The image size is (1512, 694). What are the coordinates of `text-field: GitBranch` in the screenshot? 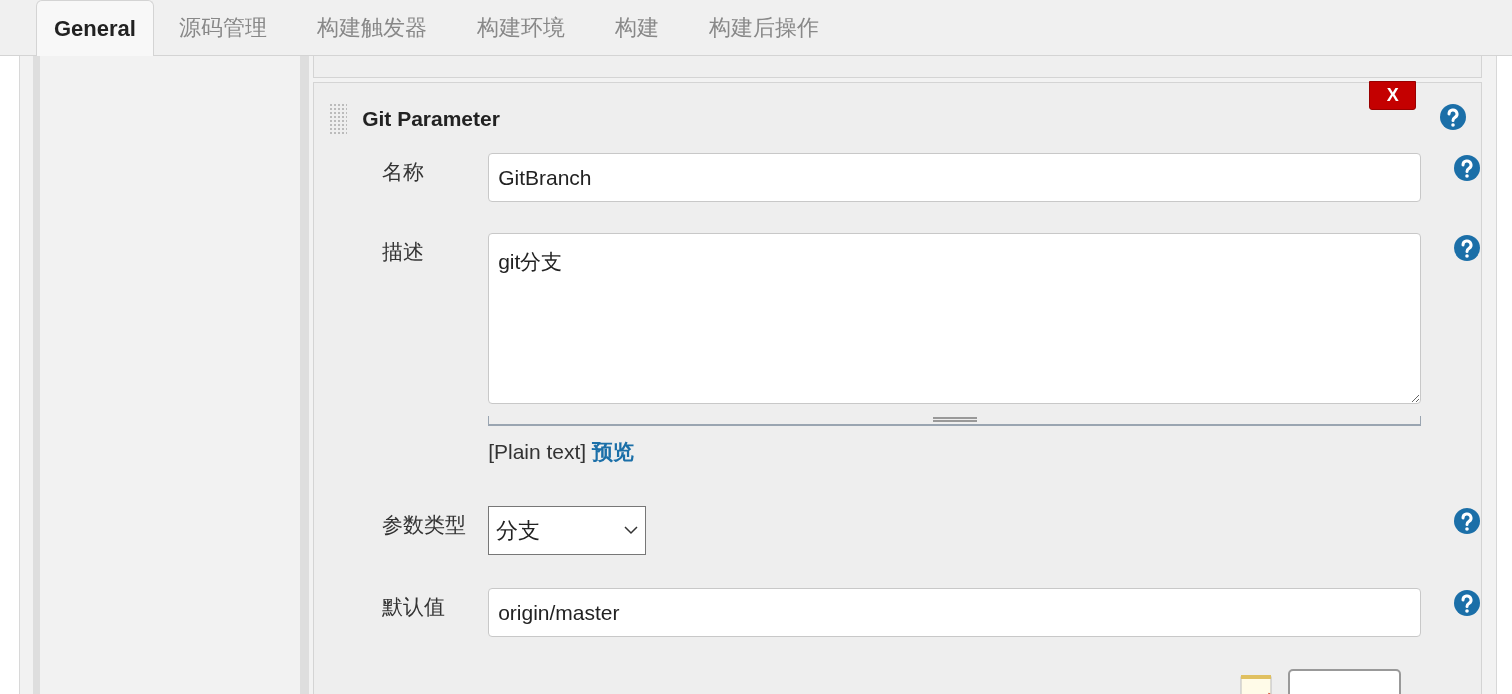 It's located at (955, 177).